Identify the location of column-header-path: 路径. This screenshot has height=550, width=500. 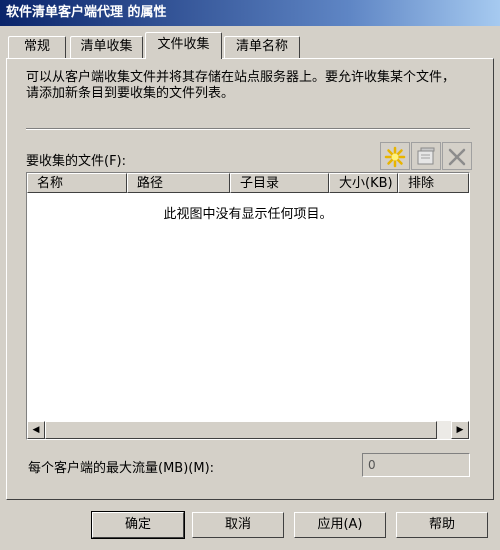
(178, 183).